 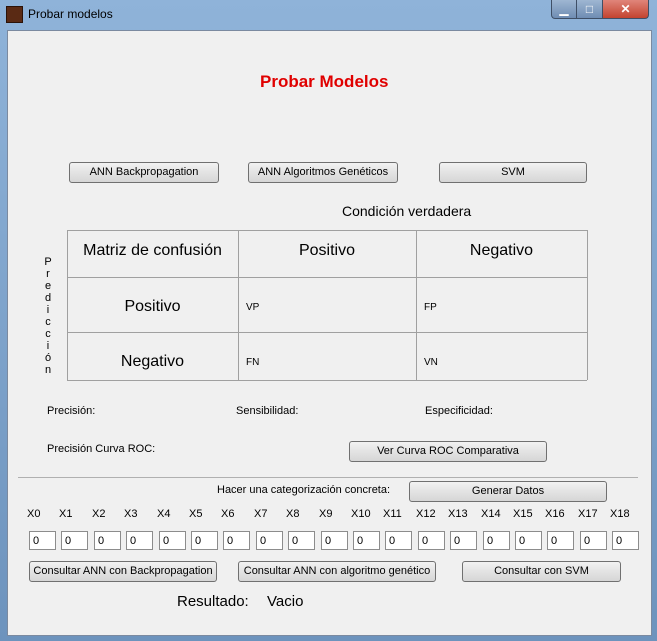 I want to click on result-value: Vacio, so click(x=285, y=601).